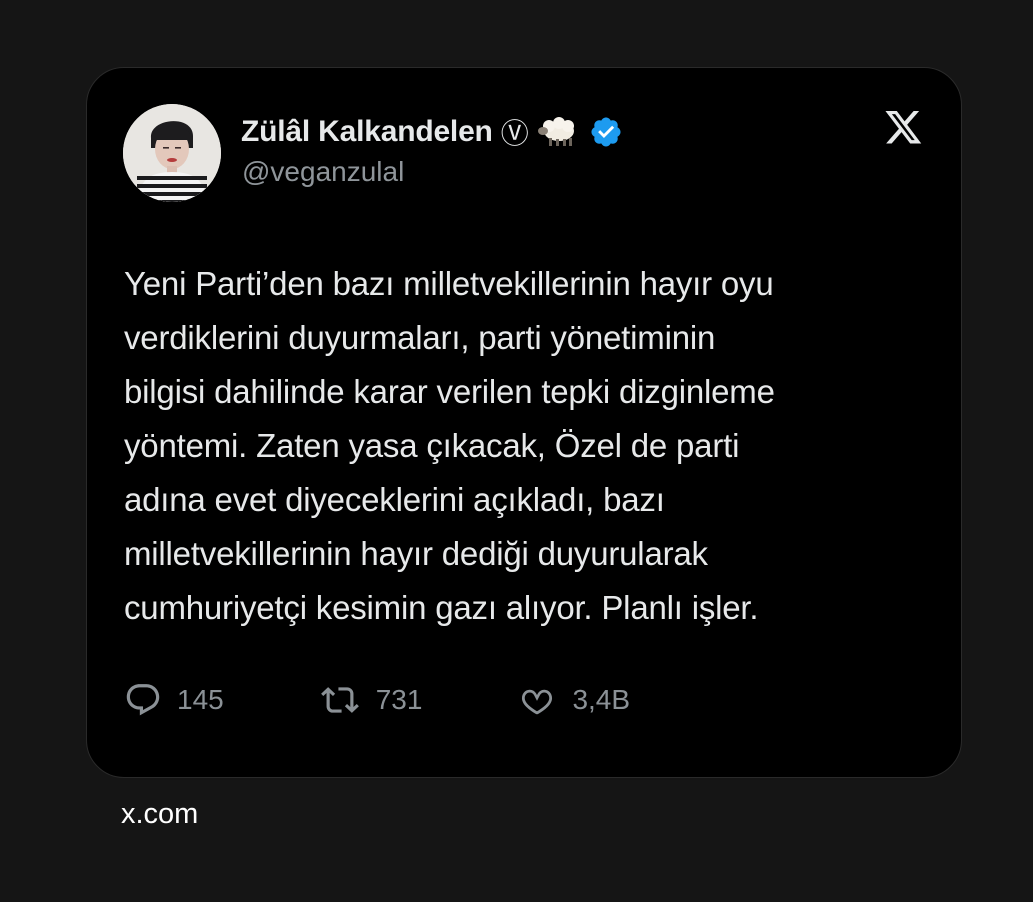 The image size is (1033, 902). I want to click on reply-icon, so click(143, 700).